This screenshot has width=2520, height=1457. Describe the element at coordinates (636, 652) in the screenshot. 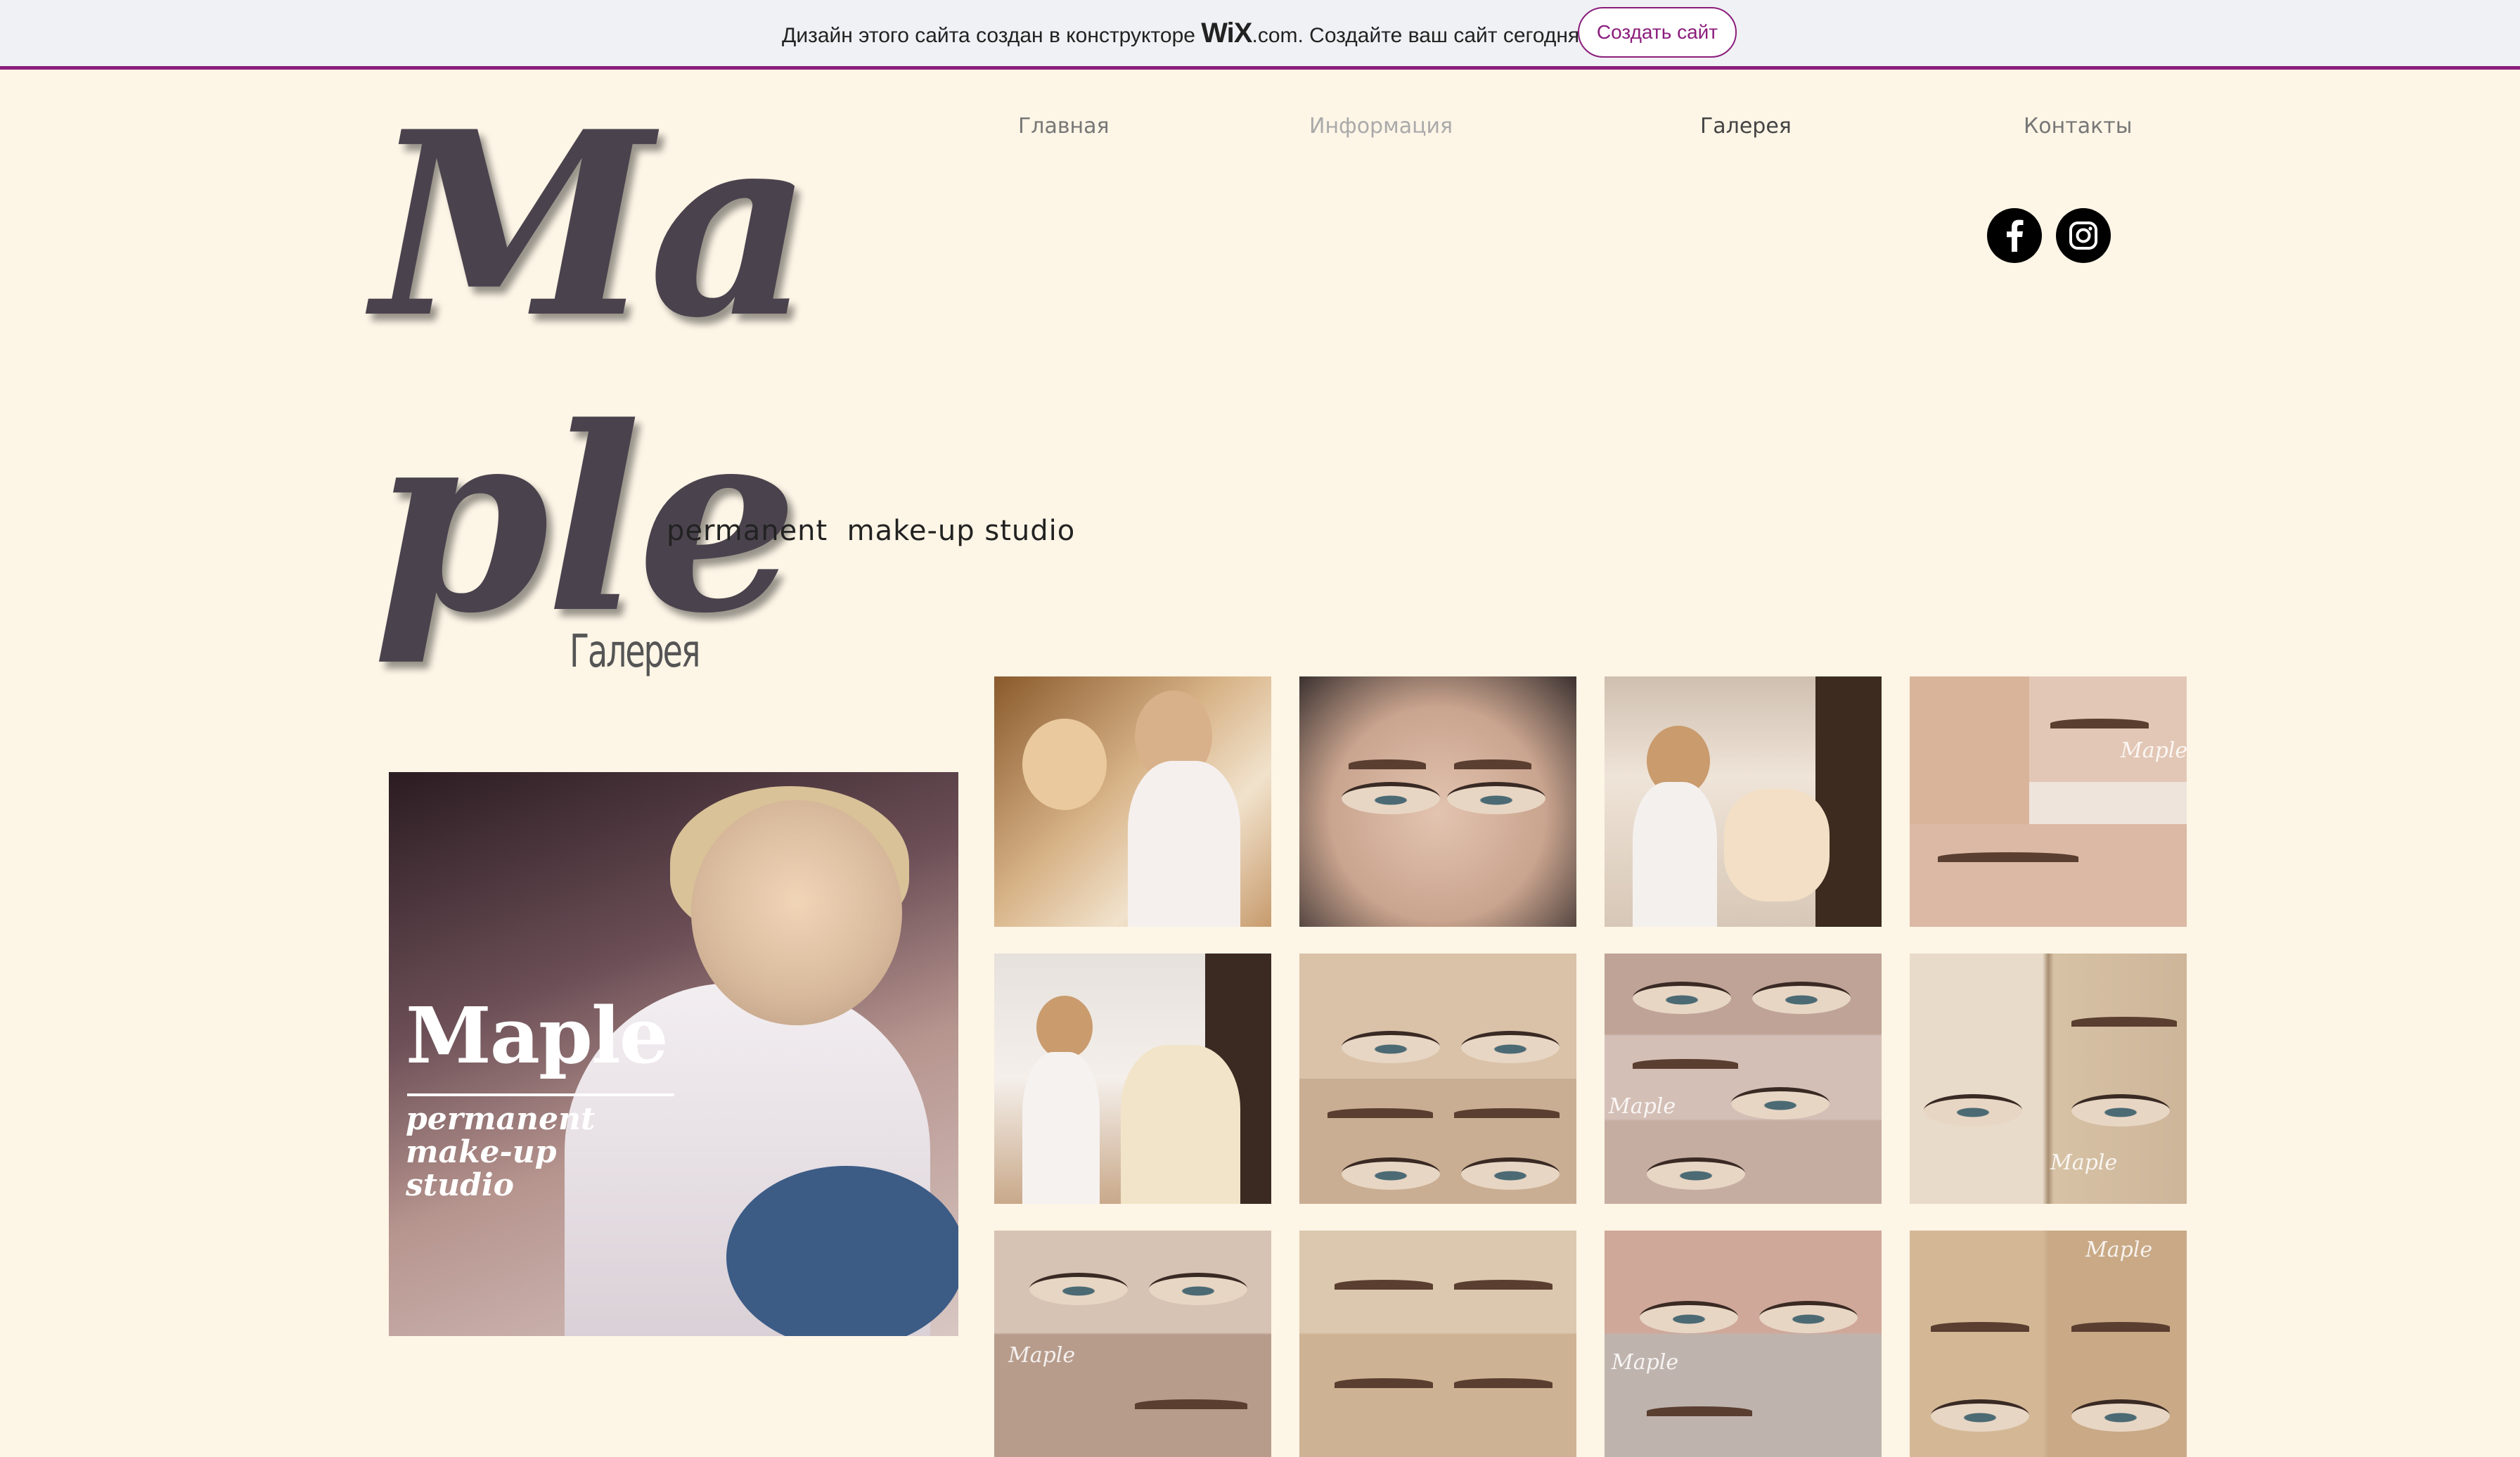

I see `gallery-title: Галерея` at that location.